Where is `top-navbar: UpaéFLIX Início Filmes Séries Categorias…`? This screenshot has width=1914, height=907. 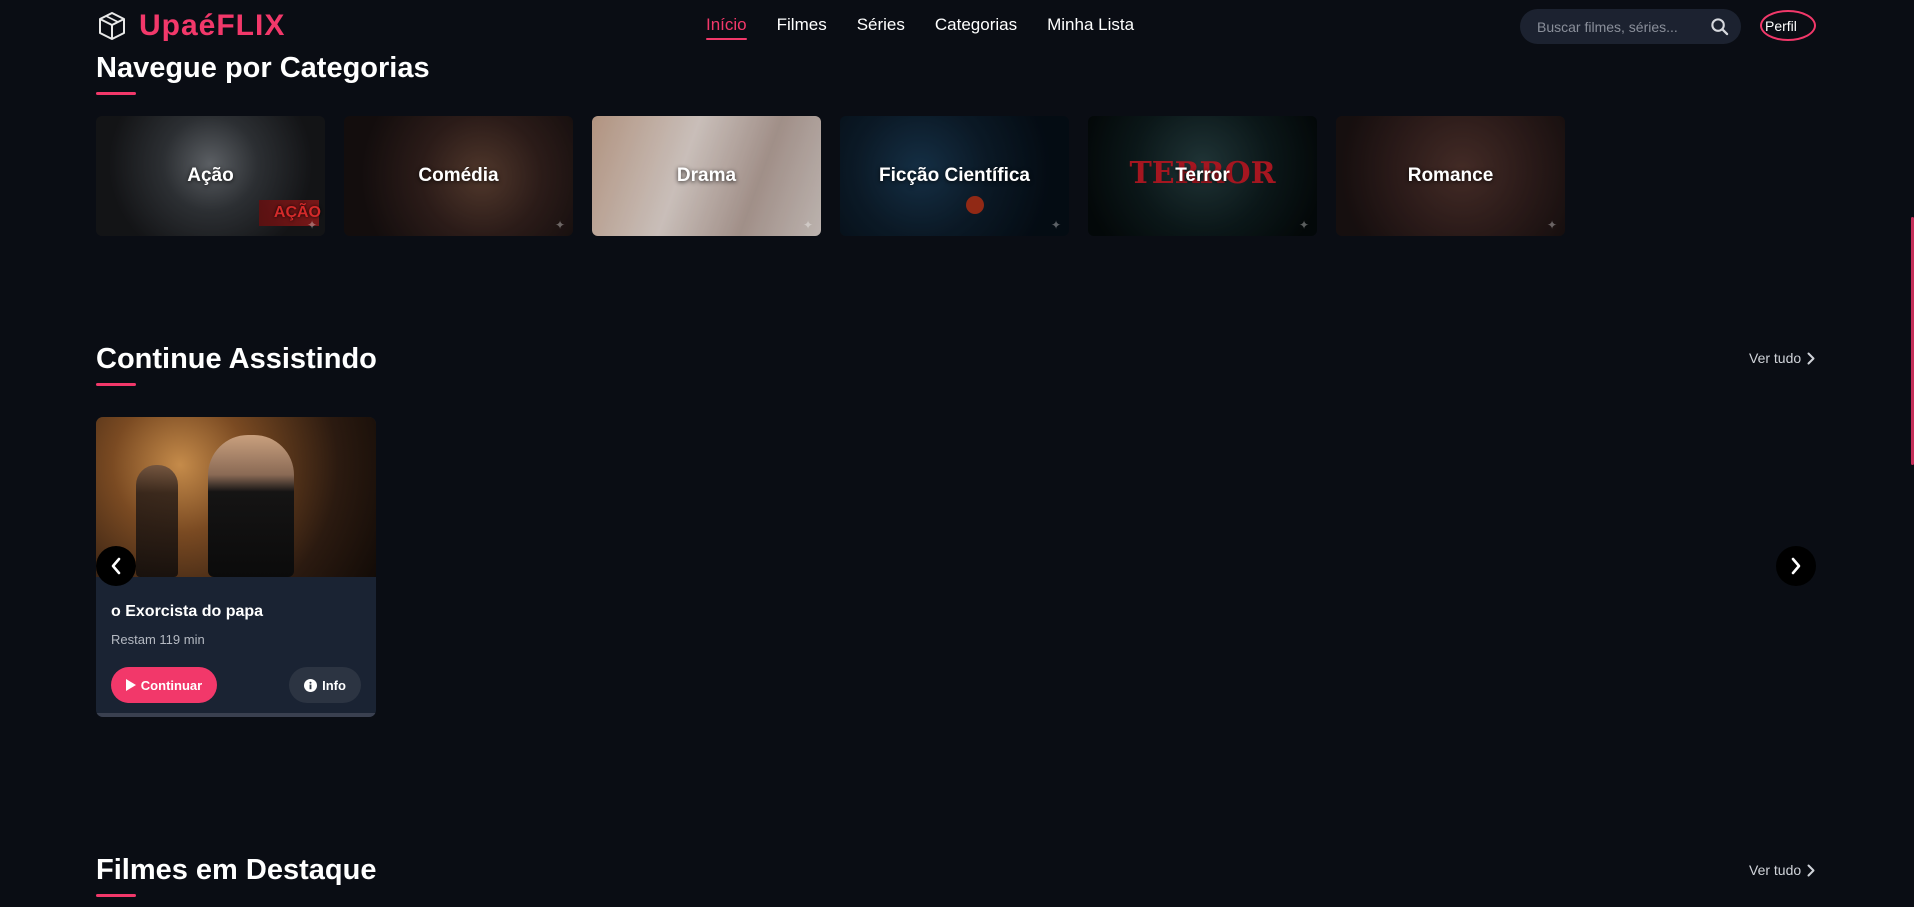
top-navbar: UpaéFLIX Início Filmes Séries Categorias… is located at coordinates (957, 26).